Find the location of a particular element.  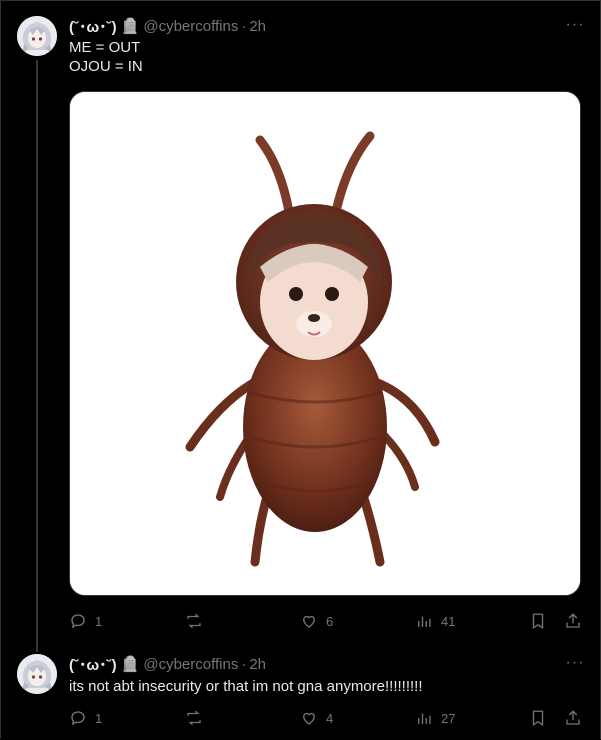

view-count: 27 is located at coordinates (448, 718).